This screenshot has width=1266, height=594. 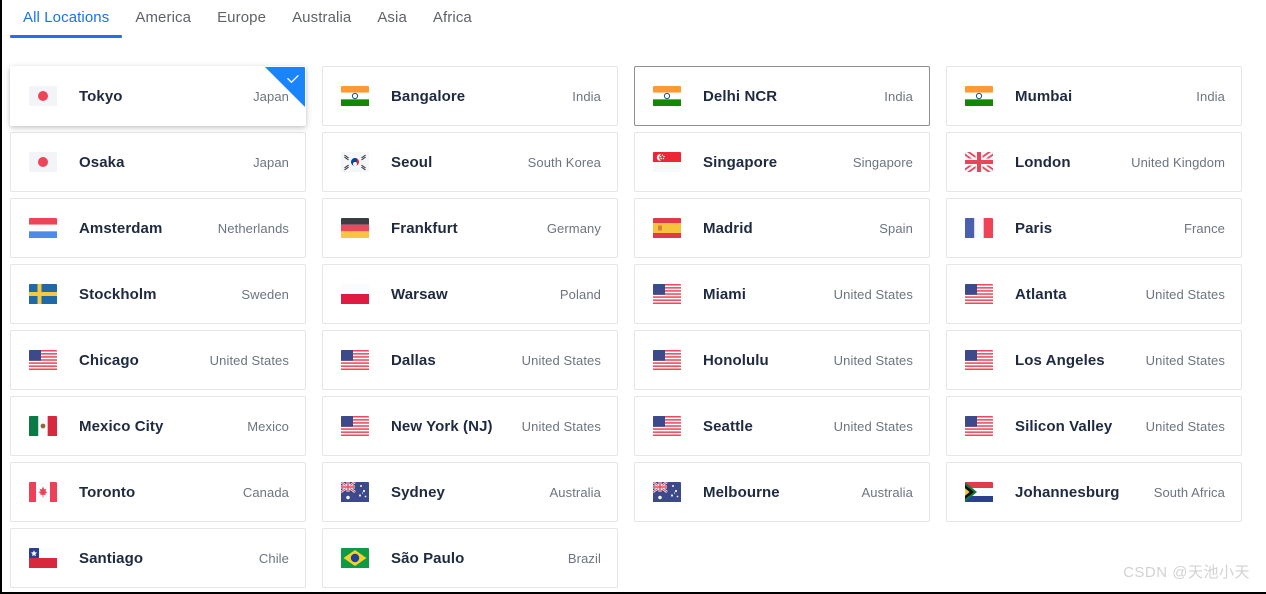 I want to click on location-city-name: Paris, so click(x=1034, y=228).